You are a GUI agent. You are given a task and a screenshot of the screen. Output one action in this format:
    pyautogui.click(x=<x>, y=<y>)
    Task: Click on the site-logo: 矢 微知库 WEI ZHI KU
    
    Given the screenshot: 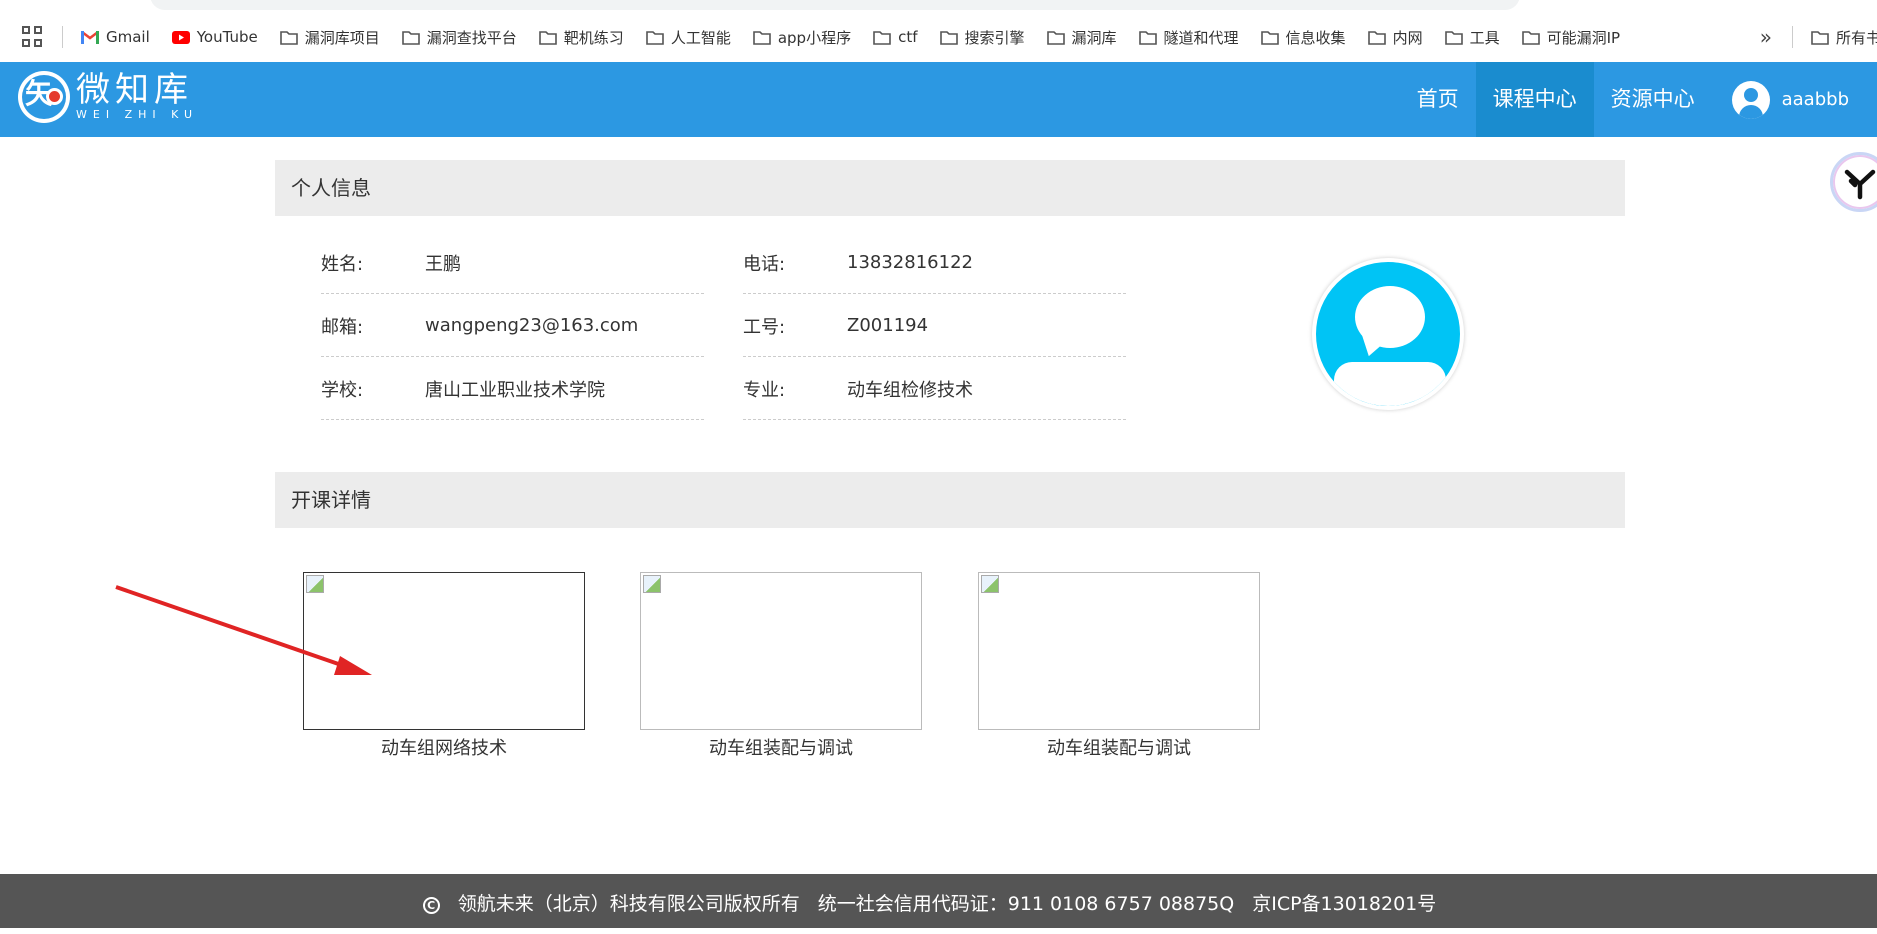 What is the action you would take?
    pyautogui.click(x=108, y=97)
    